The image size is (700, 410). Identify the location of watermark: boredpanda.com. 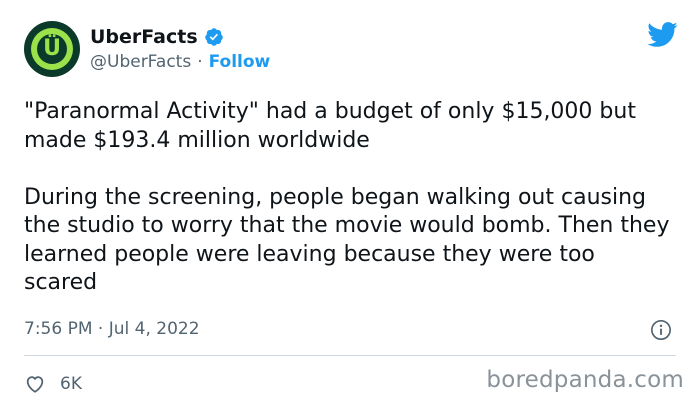
(585, 380).